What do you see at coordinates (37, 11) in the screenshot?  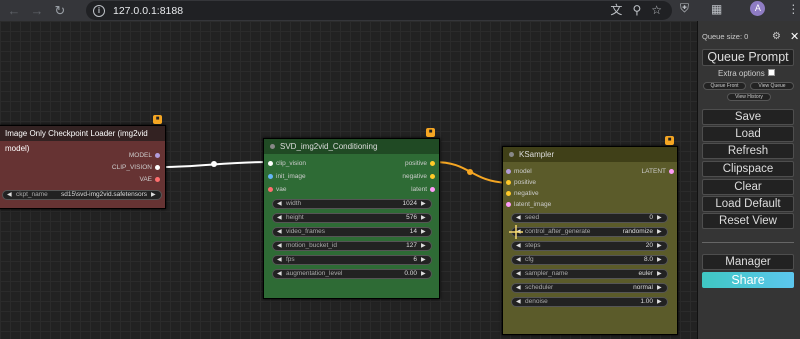 I see `forward-icon: →` at bounding box center [37, 11].